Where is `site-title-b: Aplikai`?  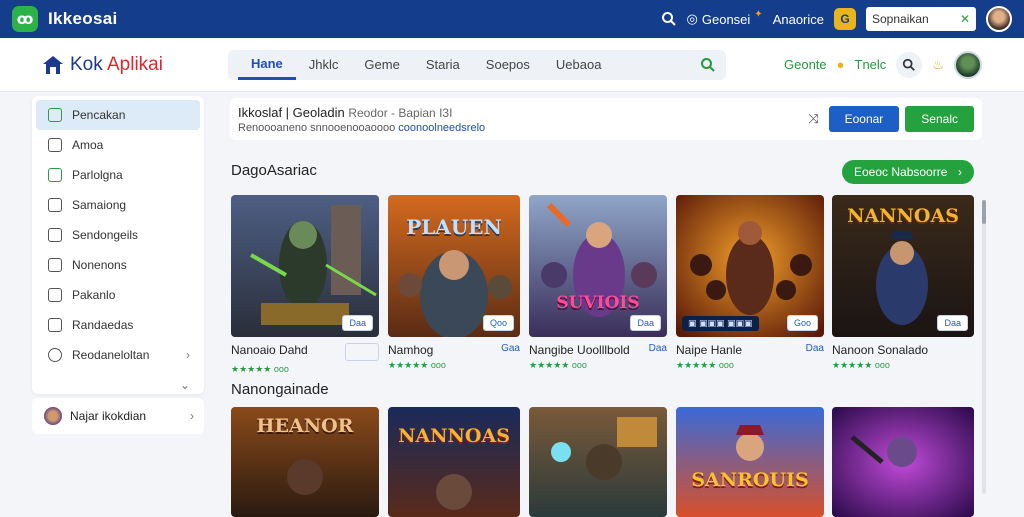
site-title-b: Aplikai is located at coordinates (134, 64).